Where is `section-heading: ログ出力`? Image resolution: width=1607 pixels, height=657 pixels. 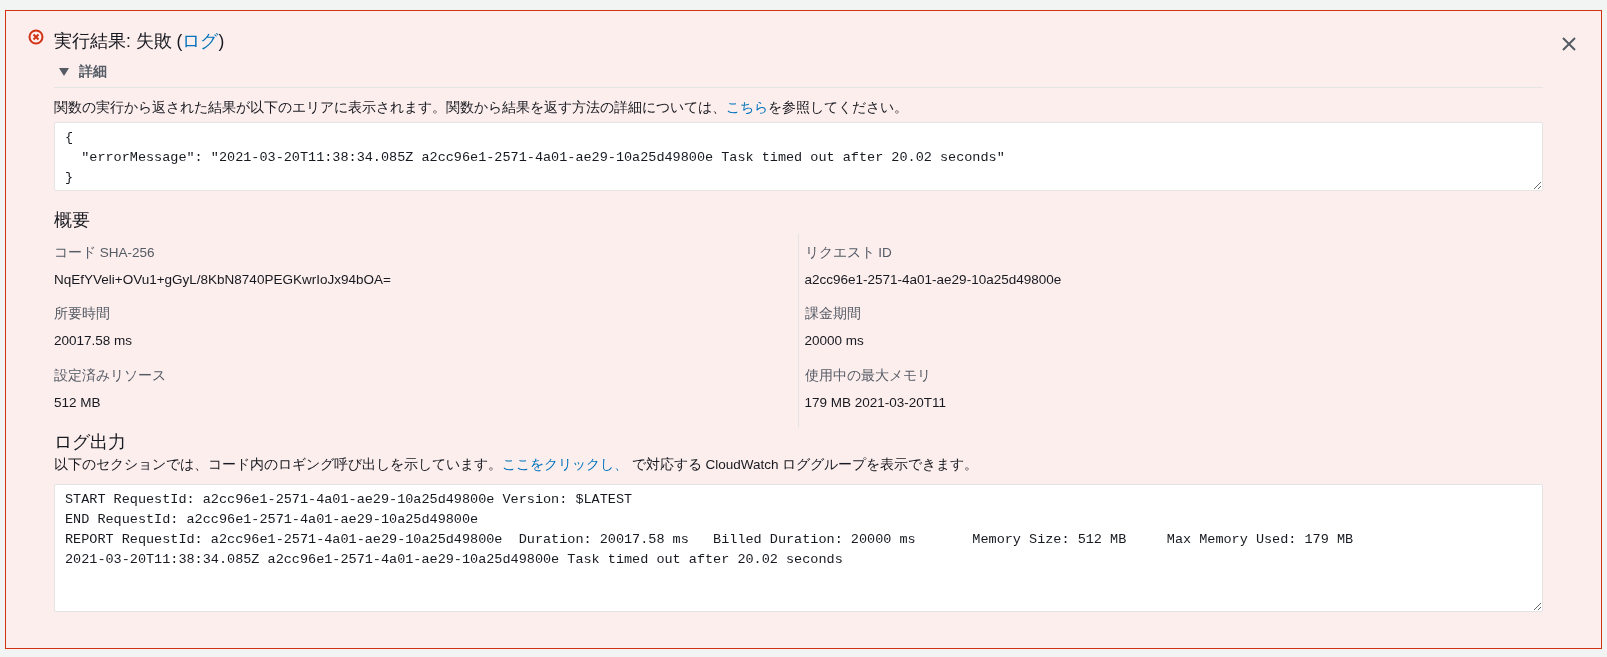 section-heading: ログ出力 is located at coordinates (90, 442).